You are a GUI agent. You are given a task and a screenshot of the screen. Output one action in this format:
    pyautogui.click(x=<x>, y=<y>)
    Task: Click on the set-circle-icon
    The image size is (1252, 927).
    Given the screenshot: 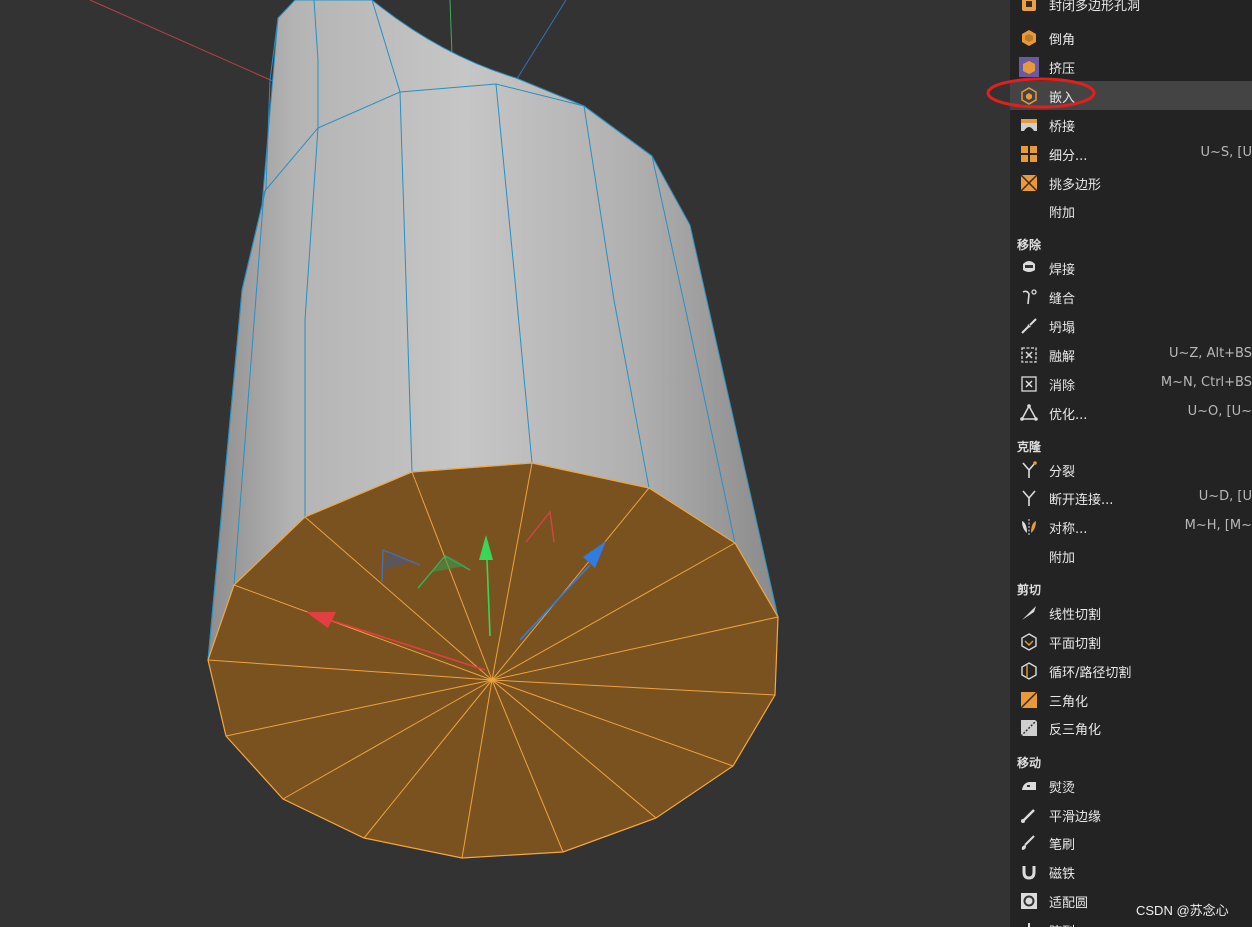 What is the action you would take?
    pyautogui.click(x=1029, y=901)
    